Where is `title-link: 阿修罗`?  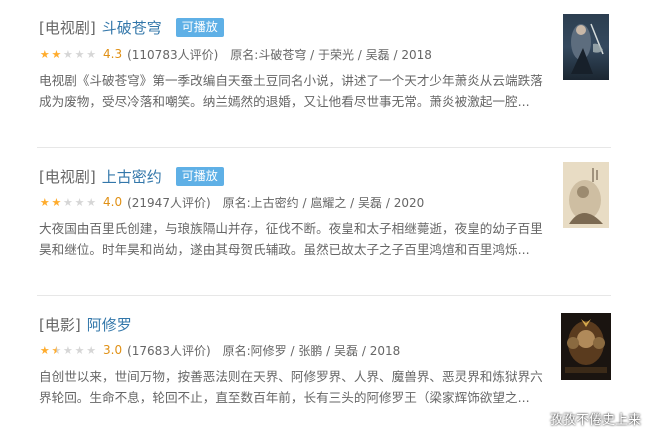 title-link: 阿修罗 is located at coordinates (109, 324).